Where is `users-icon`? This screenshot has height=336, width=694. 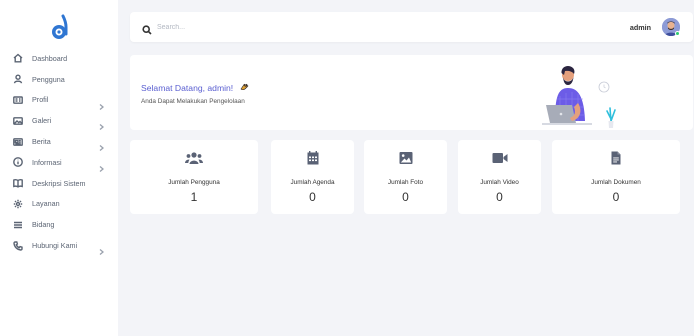 users-icon is located at coordinates (194, 158).